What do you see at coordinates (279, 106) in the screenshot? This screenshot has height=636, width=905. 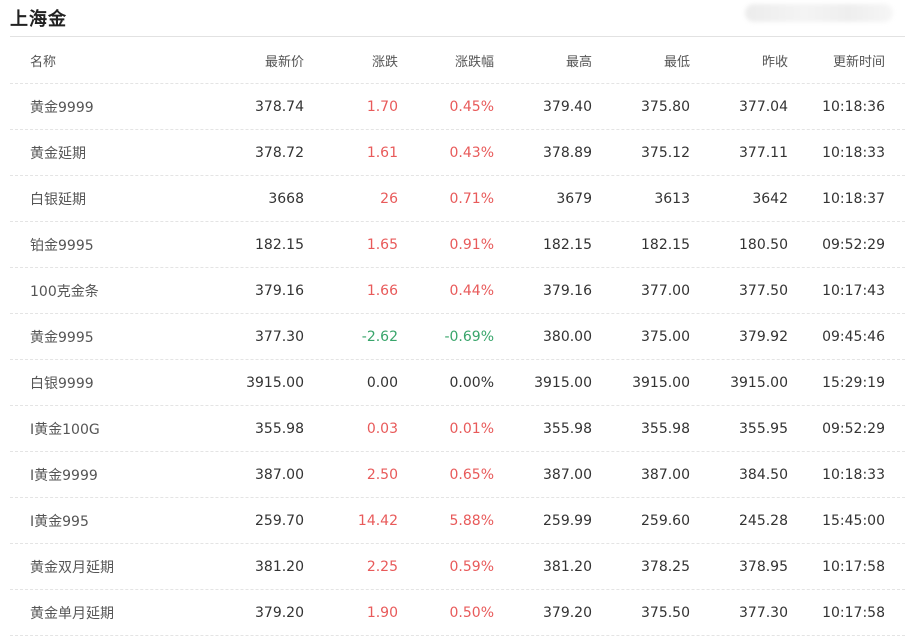 I see `cell-latest: 378.74` at bounding box center [279, 106].